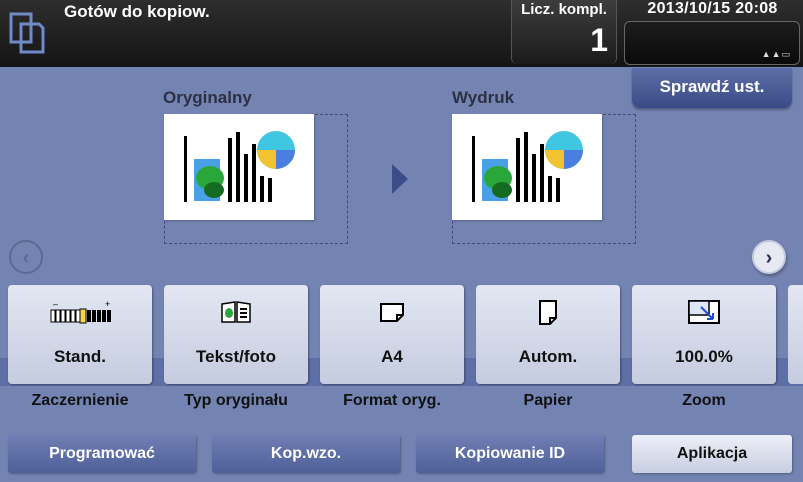 The height and width of the screenshot is (482, 803). Describe the element at coordinates (392, 400) in the screenshot. I see `original-size-label: Format oryg.` at that location.